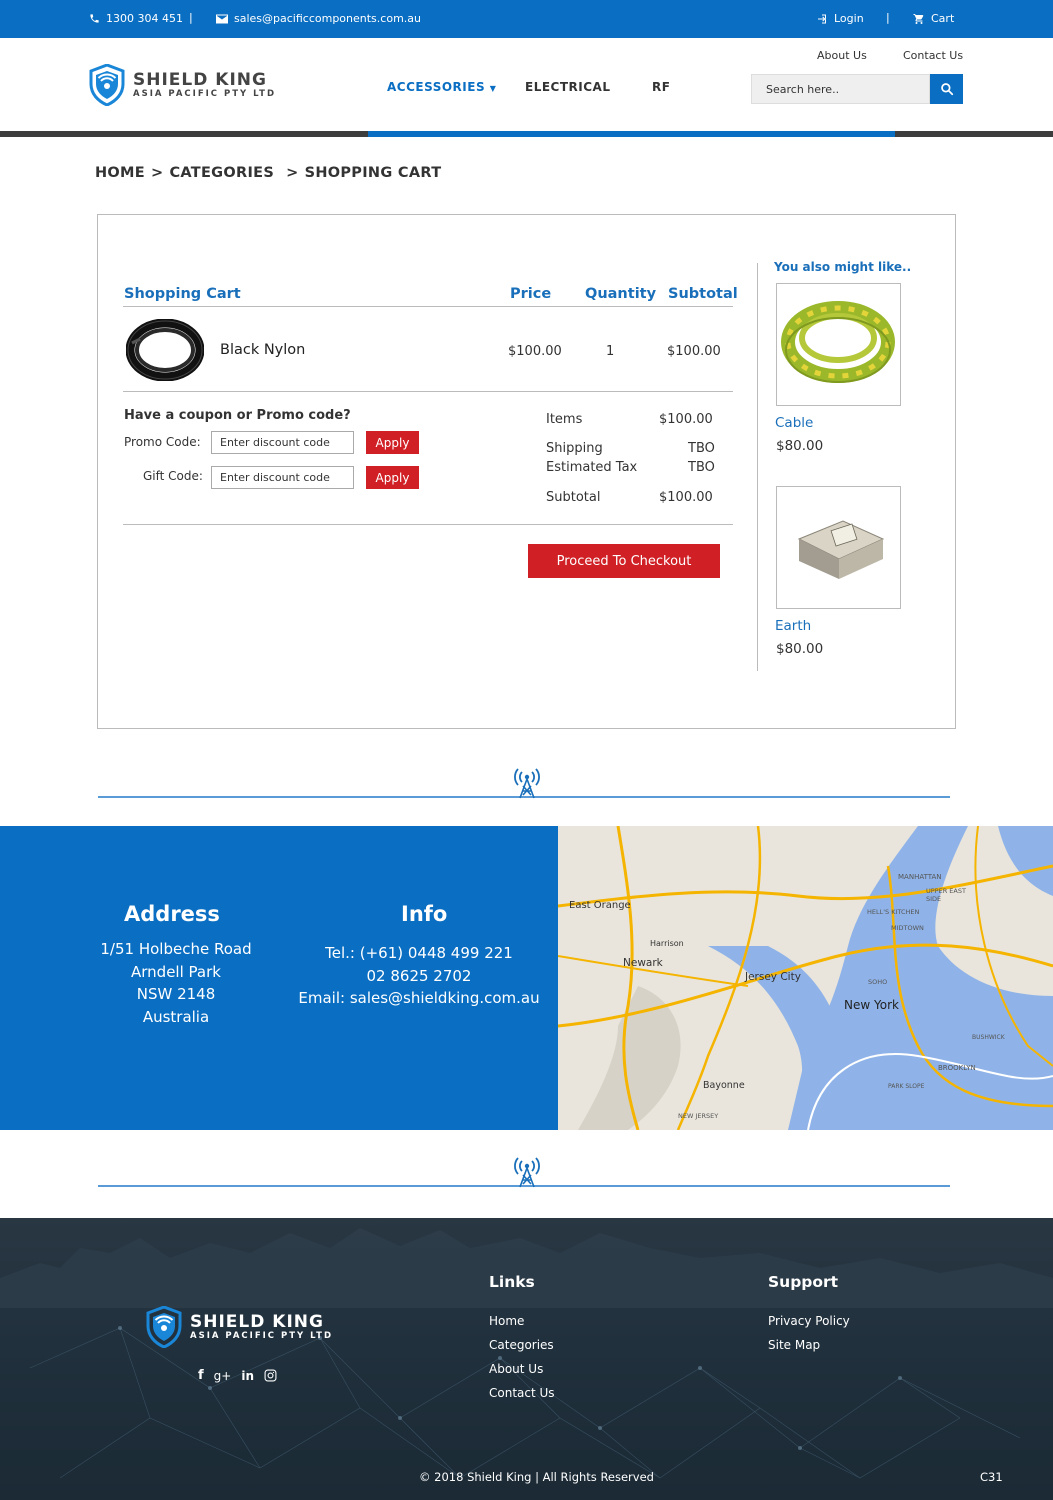 This screenshot has width=1053, height=1500. I want to click on footer-link-home: Home, so click(506, 1321).